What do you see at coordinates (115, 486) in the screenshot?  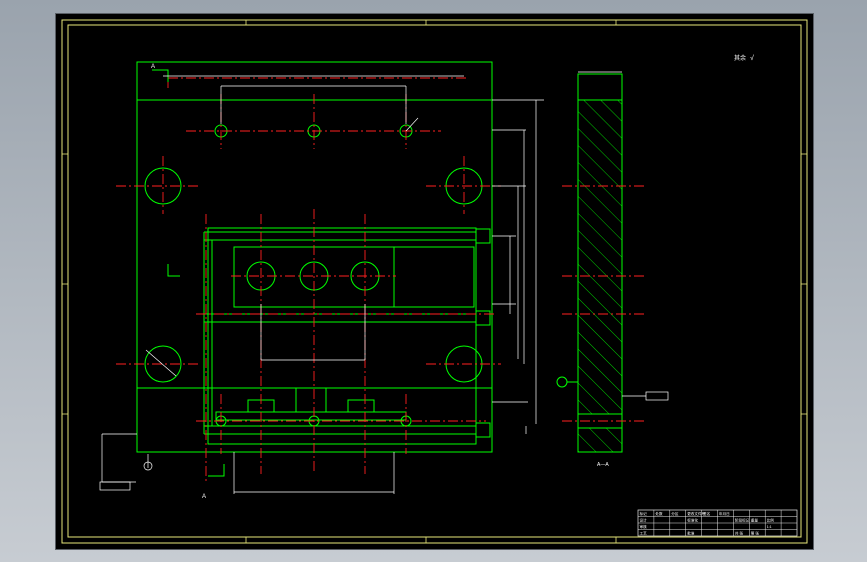 I see `callout-box-left` at bounding box center [115, 486].